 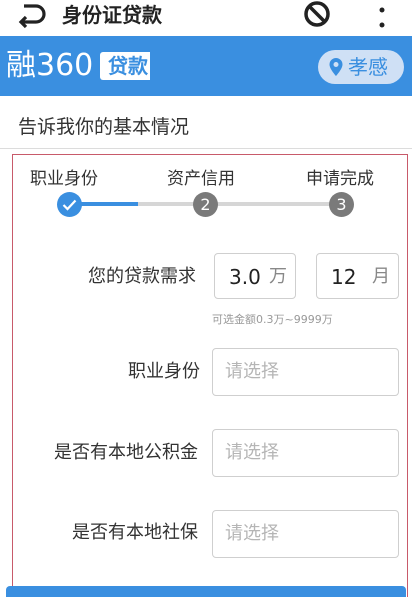 What do you see at coordinates (135, 532) in the screenshot?
I see `social-insurance-label: 是否有本地社保` at bounding box center [135, 532].